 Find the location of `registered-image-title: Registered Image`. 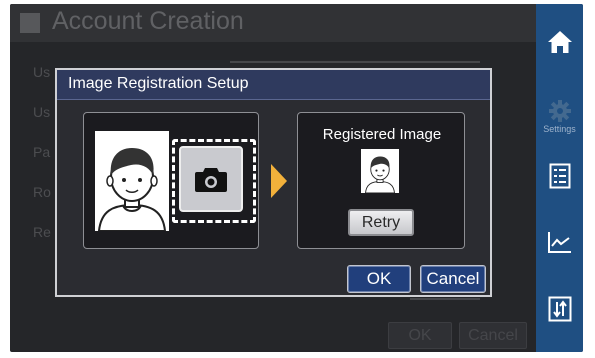

registered-image-title: Registered Image is located at coordinates (382, 134).